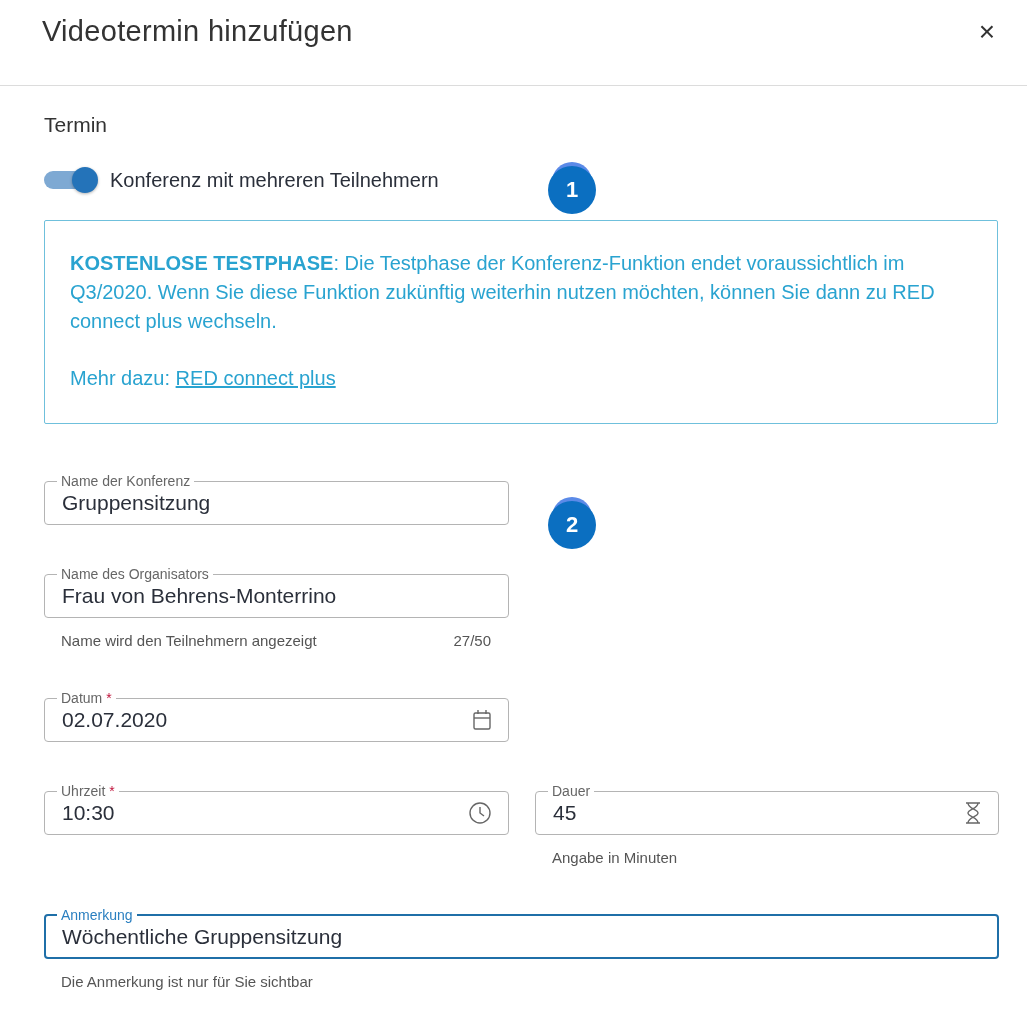  Describe the element at coordinates (276, 499) in the screenshot. I see `input-field: Name der Konferenz Gruppensitzung` at that location.